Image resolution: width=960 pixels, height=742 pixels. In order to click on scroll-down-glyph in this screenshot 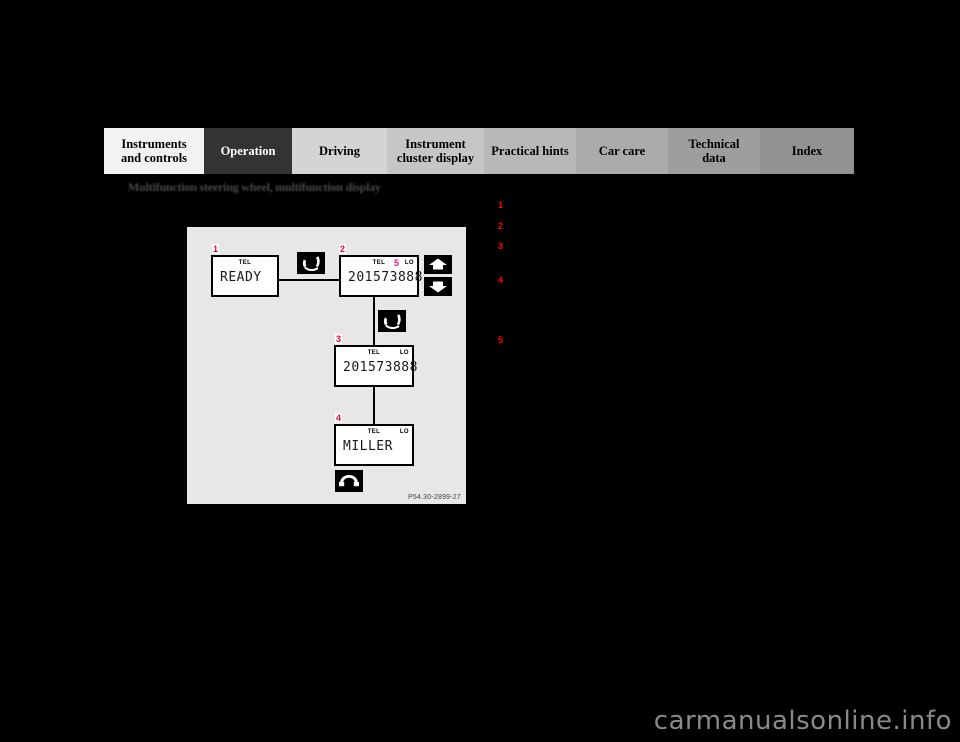, I will do `click(438, 287)`.